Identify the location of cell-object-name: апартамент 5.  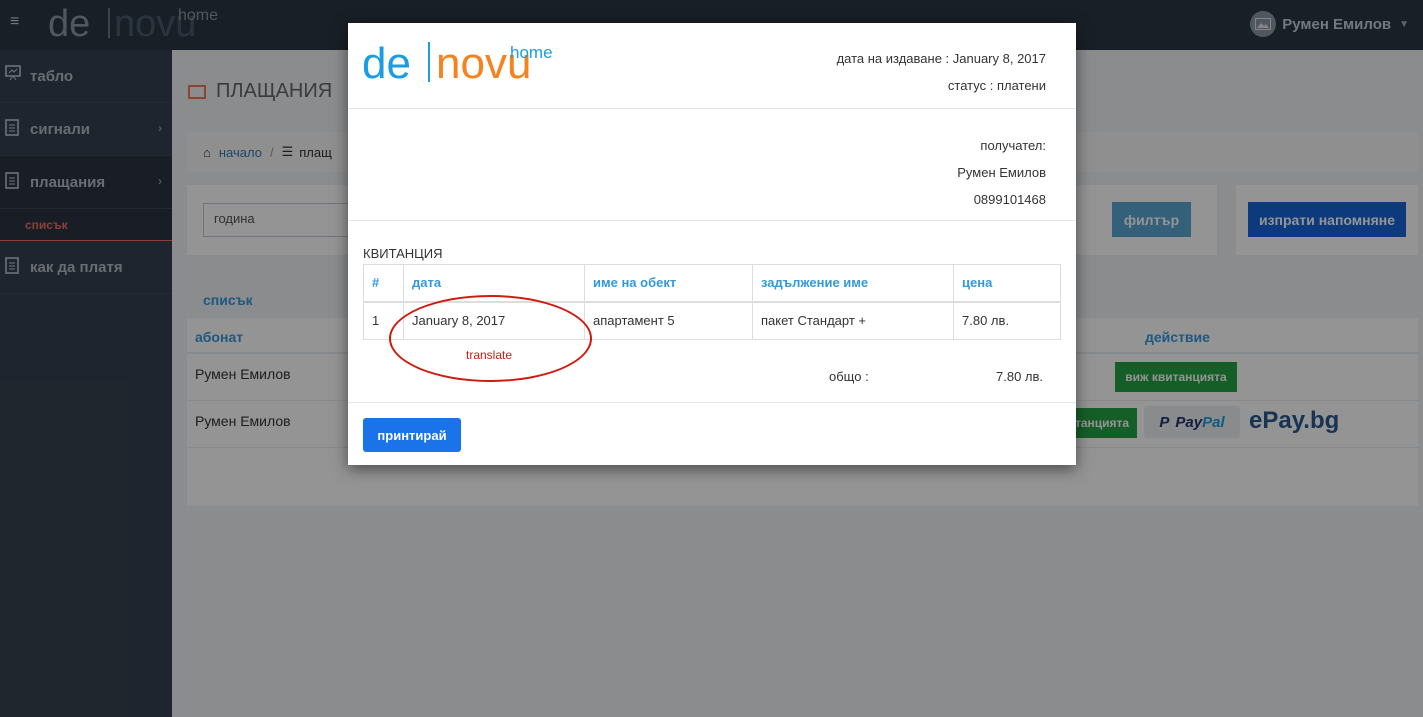
(668, 320).